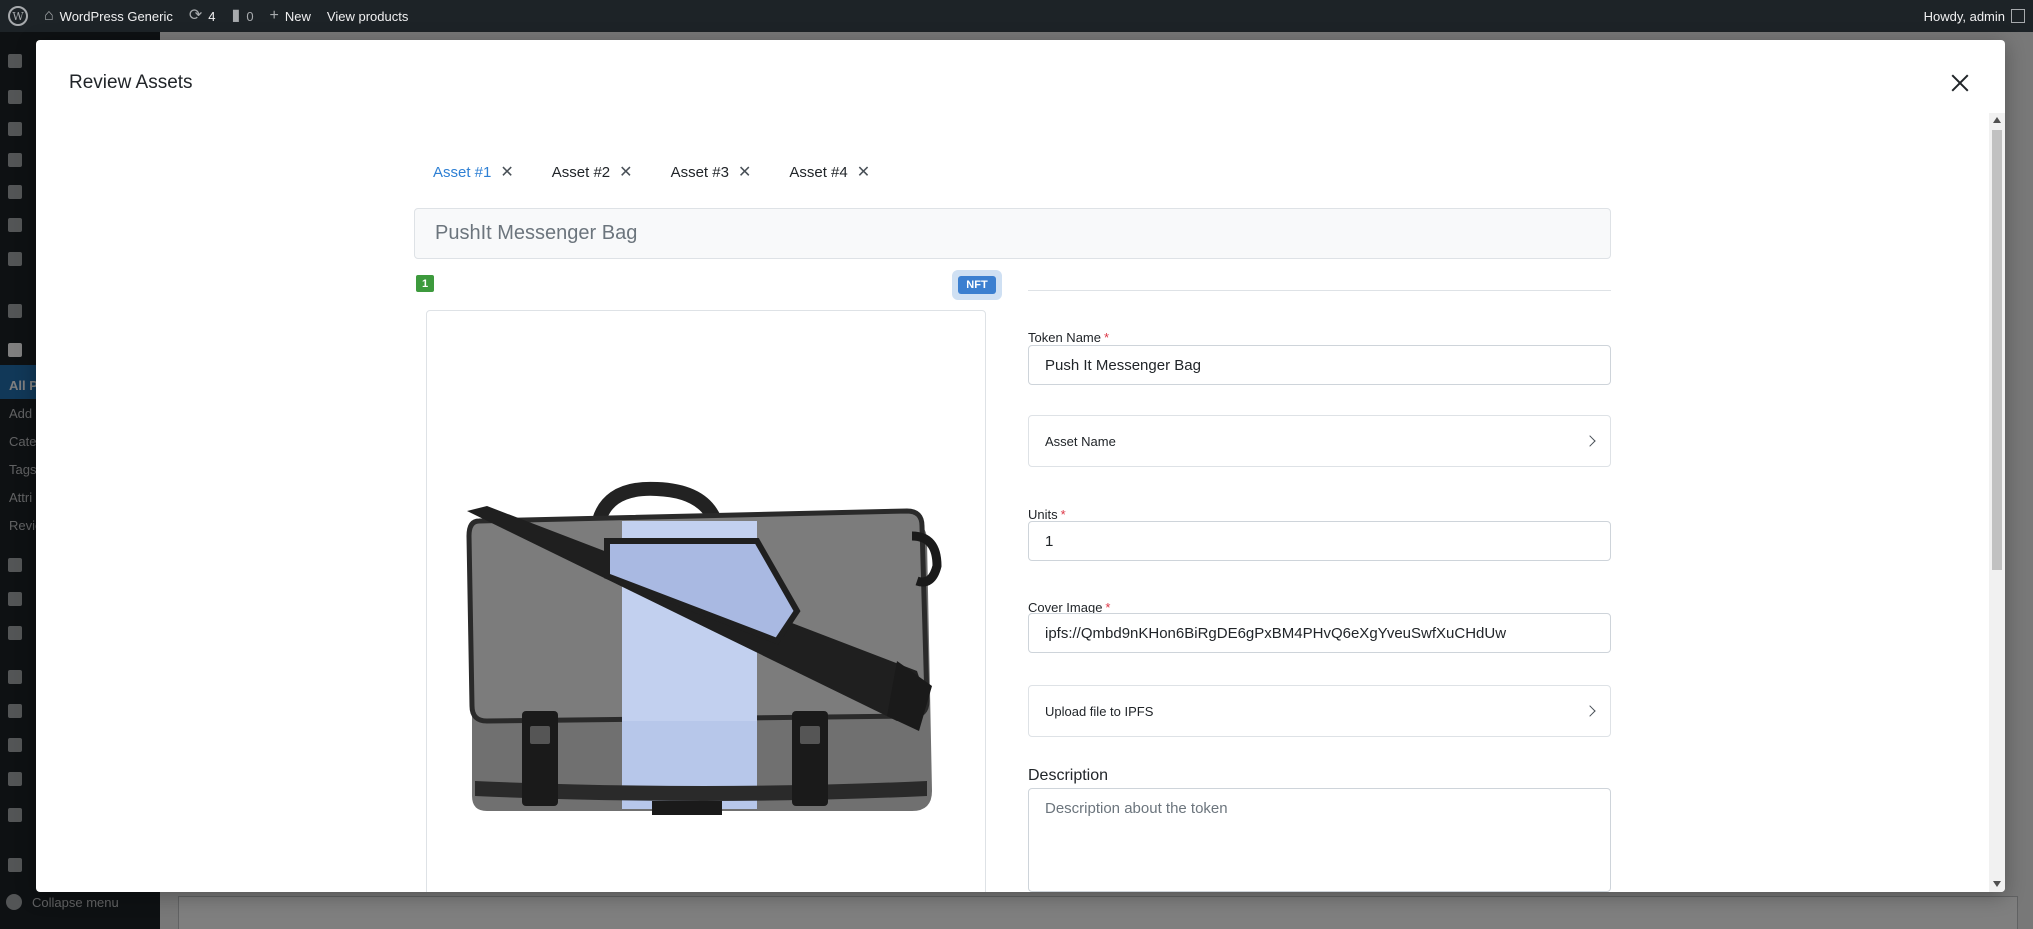 The height and width of the screenshot is (929, 2033). I want to click on modal-title: Review Assets, so click(131, 82).